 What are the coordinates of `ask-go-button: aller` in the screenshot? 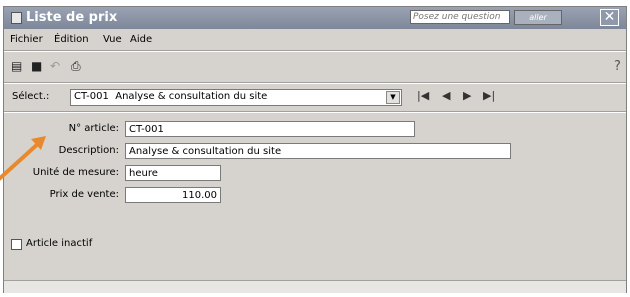 It's located at (538, 17).